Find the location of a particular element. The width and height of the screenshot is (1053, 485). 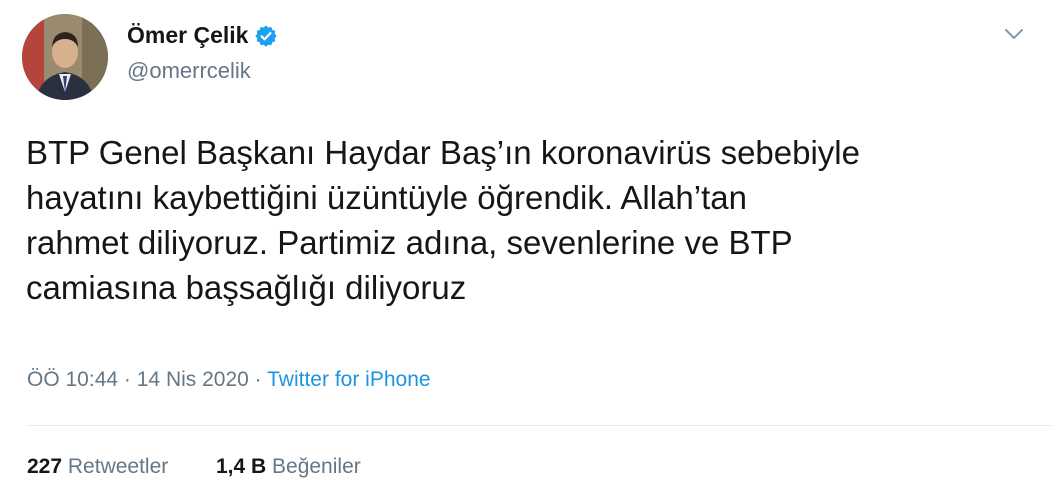

avatar is located at coordinates (65, 57).